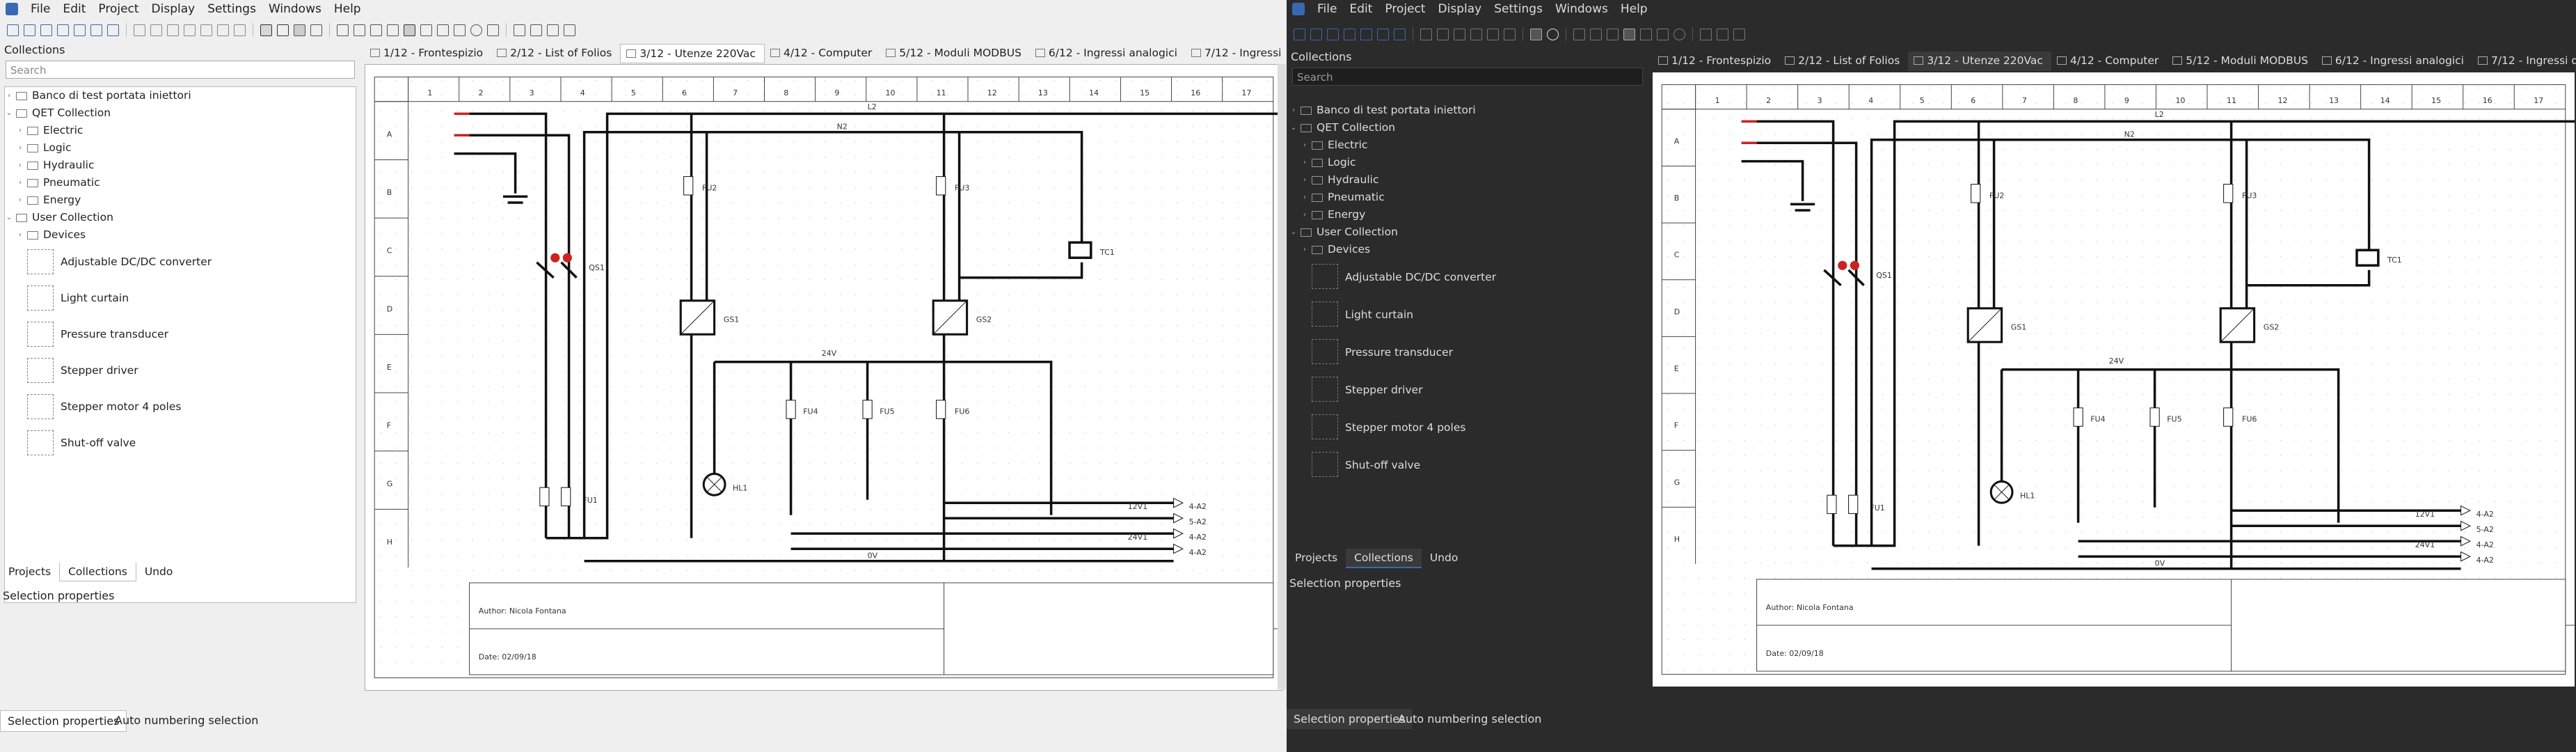 The image size is (2576, 752). What do you see at coordinates (299, 30) in the screenshot?
I see `grid-icon` at bounding box center [299, 30].